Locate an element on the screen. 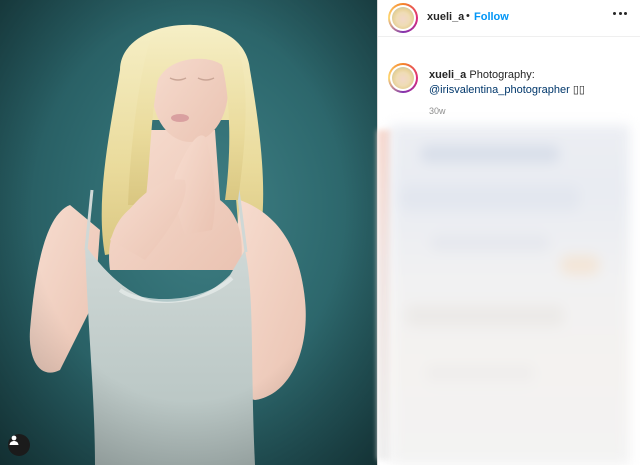  post-header: xueli_a • Follow is located at coordinates (509, 18).